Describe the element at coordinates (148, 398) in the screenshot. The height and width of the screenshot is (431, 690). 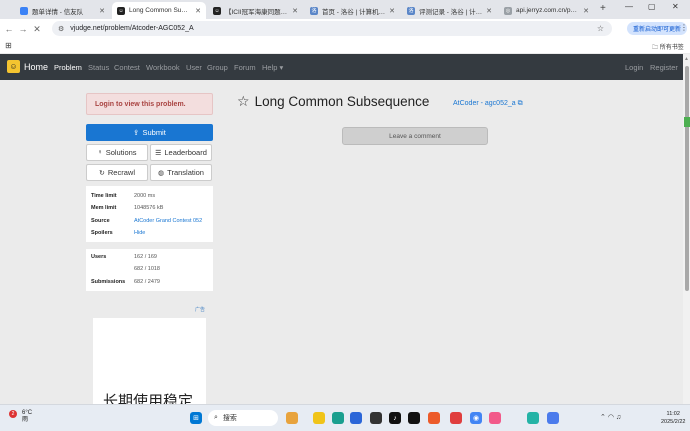
I see `ad-text: 长期使用稳定` at that location.